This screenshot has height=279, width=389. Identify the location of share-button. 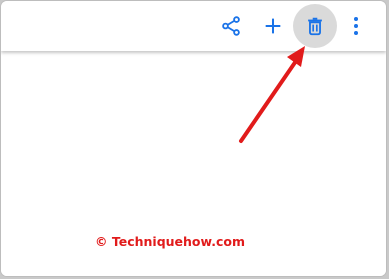
(231, 26).